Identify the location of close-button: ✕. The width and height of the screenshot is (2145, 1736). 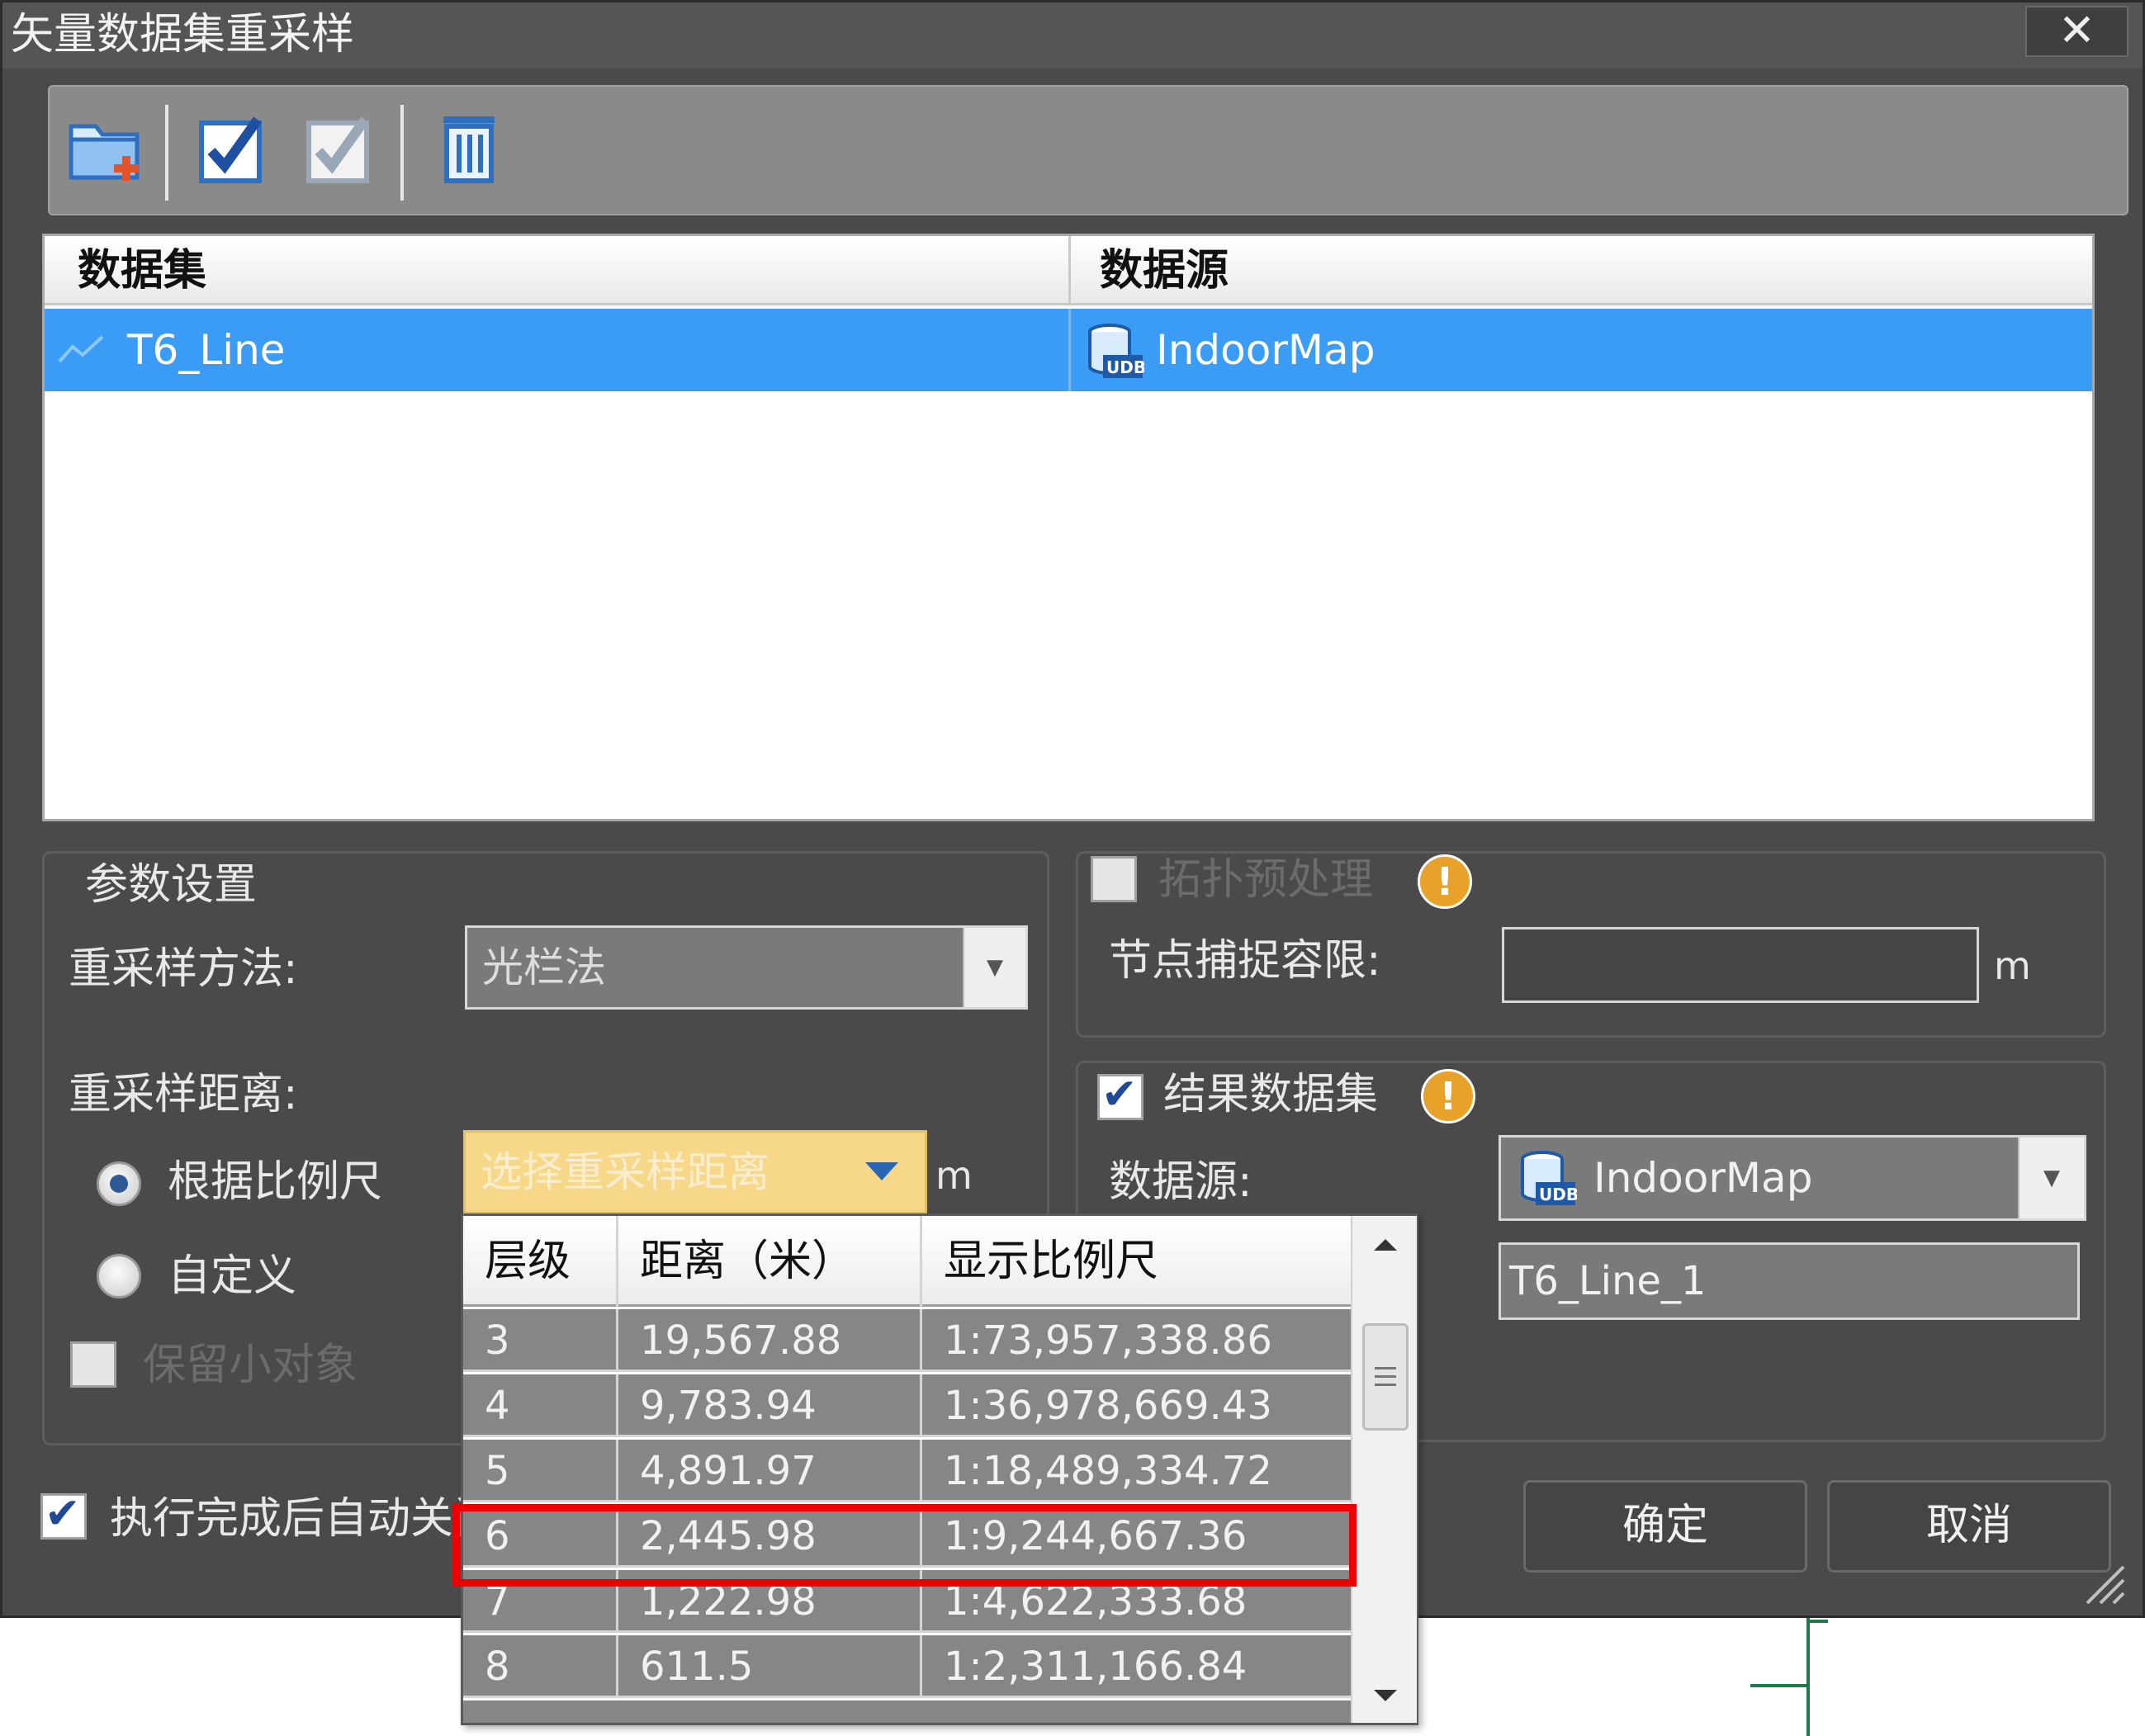
(2076, 31).